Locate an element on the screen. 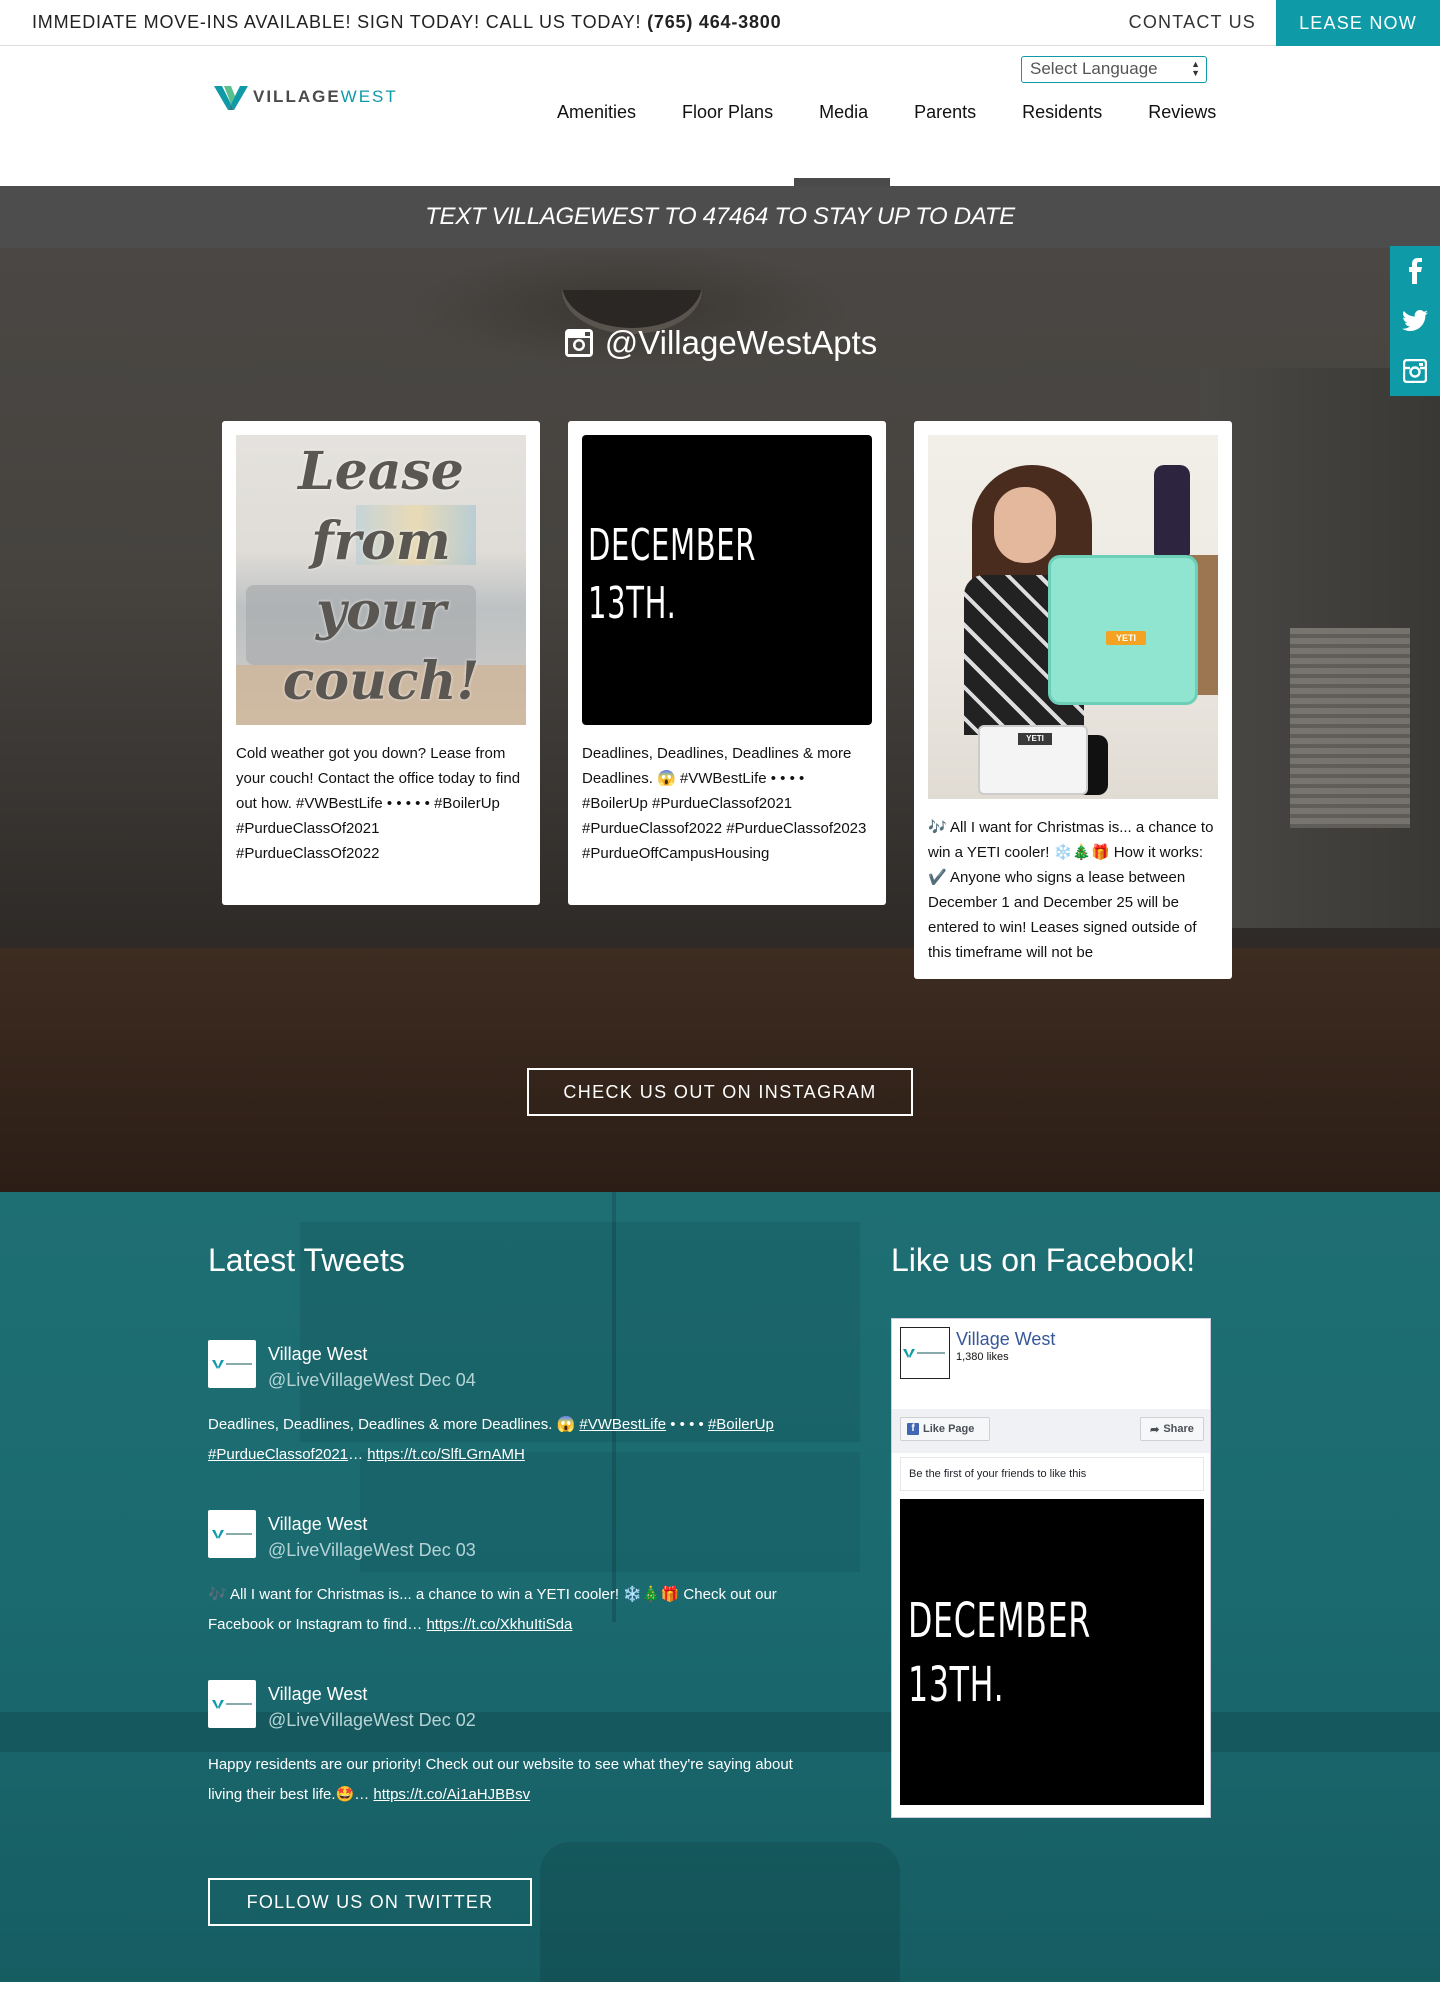 The width and height of the screenshot is (1440, 2000). hashtag-link: #BoilerUp is located at coordinates (741, 1424).